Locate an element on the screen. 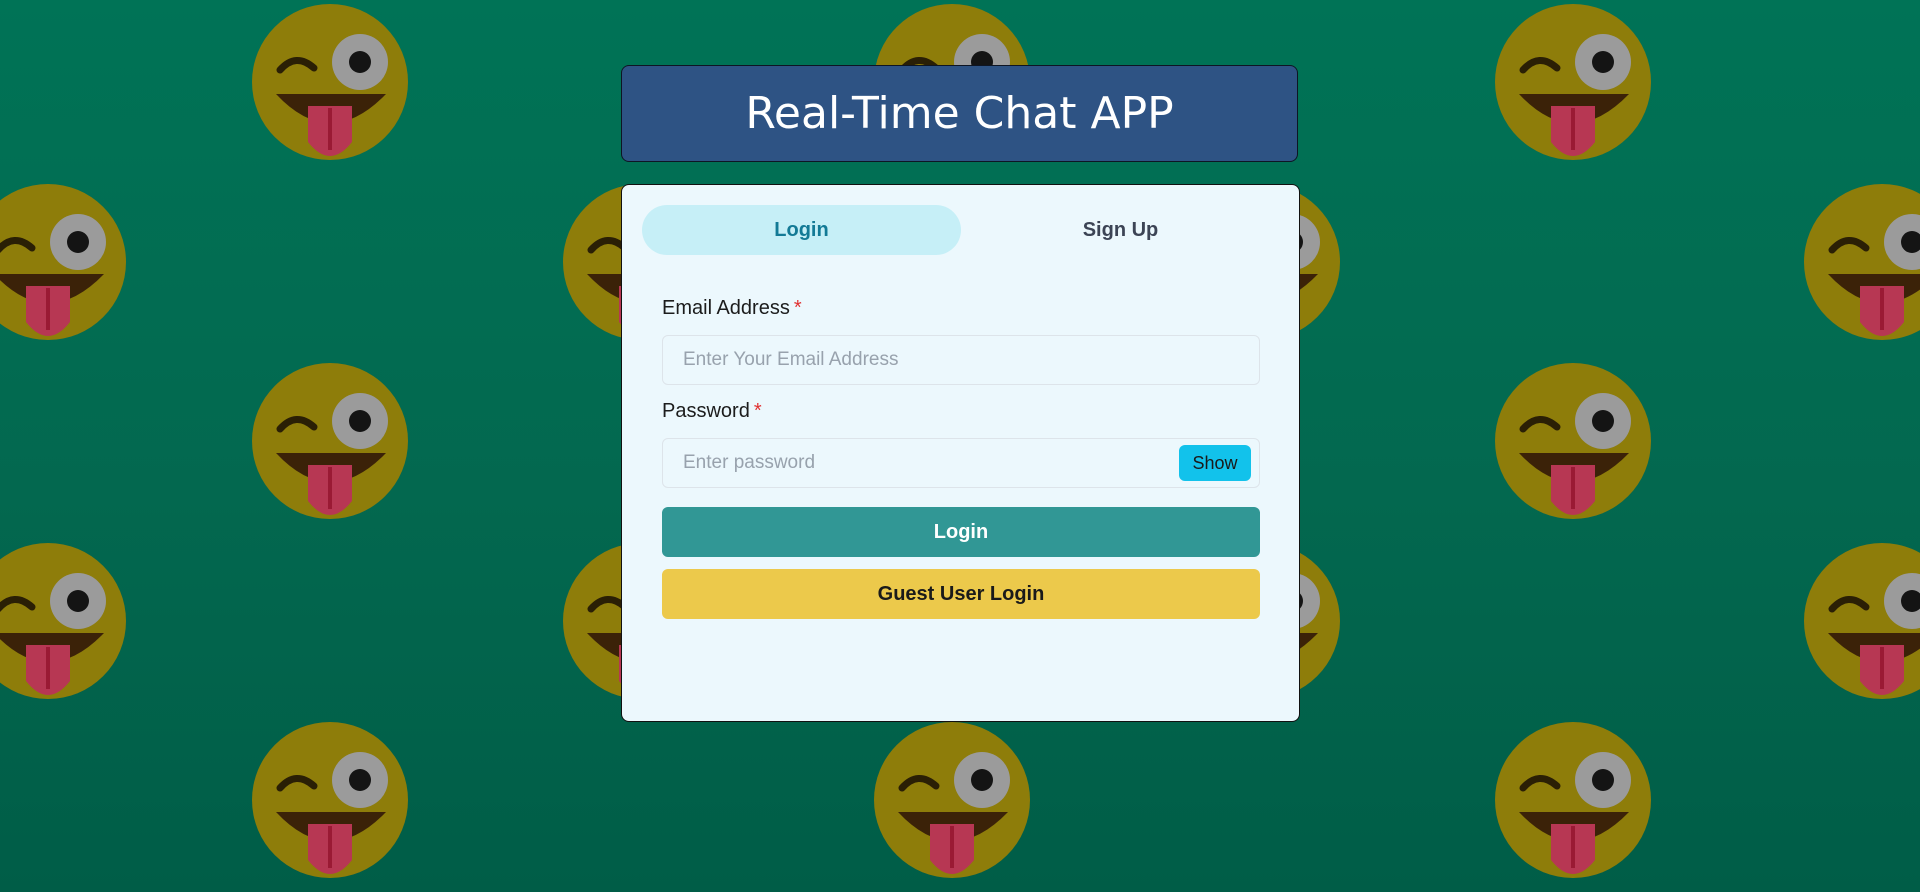 The image size is (1920, 892). tab-sign-up: Sign Up is located at coordinates (1120, 230).